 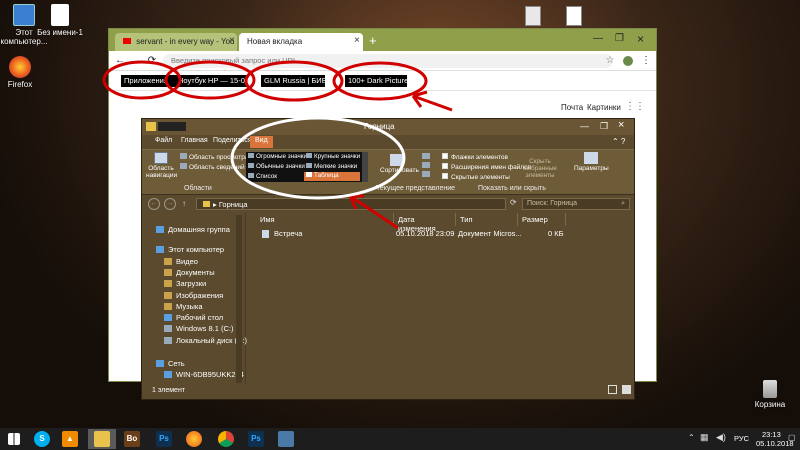 What do you see at coordinates (721, 437) in the screenshot?
I see `volume-tray-icon: ◀)` at bounding box center [721, 437].